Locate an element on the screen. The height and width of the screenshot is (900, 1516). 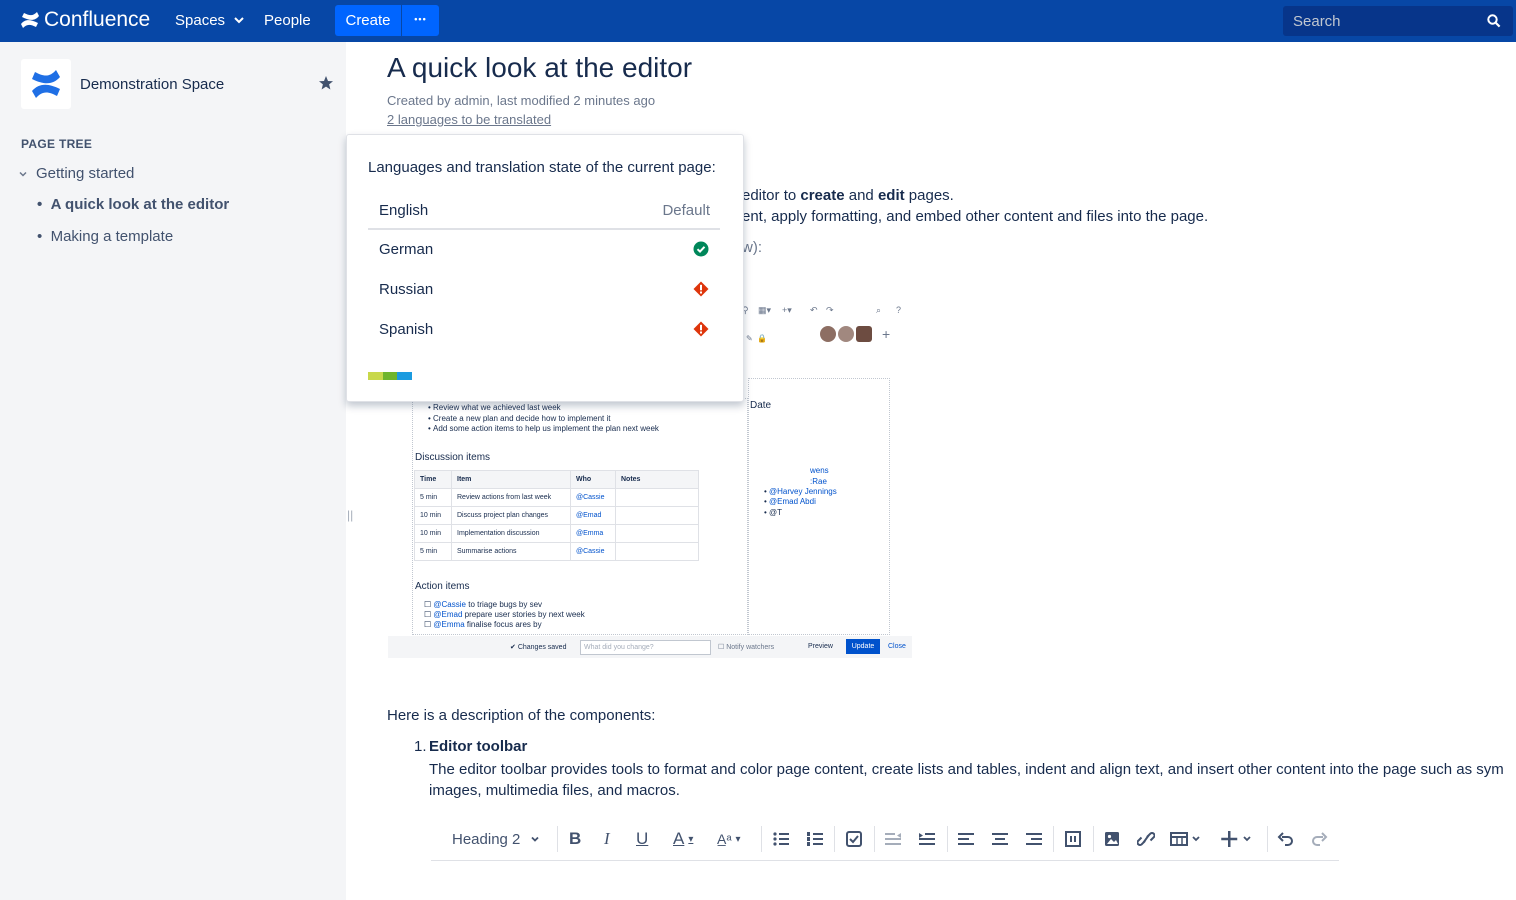
top-navigation: Confluence Spaces People Create ••• is located at coordinates (758, 21).